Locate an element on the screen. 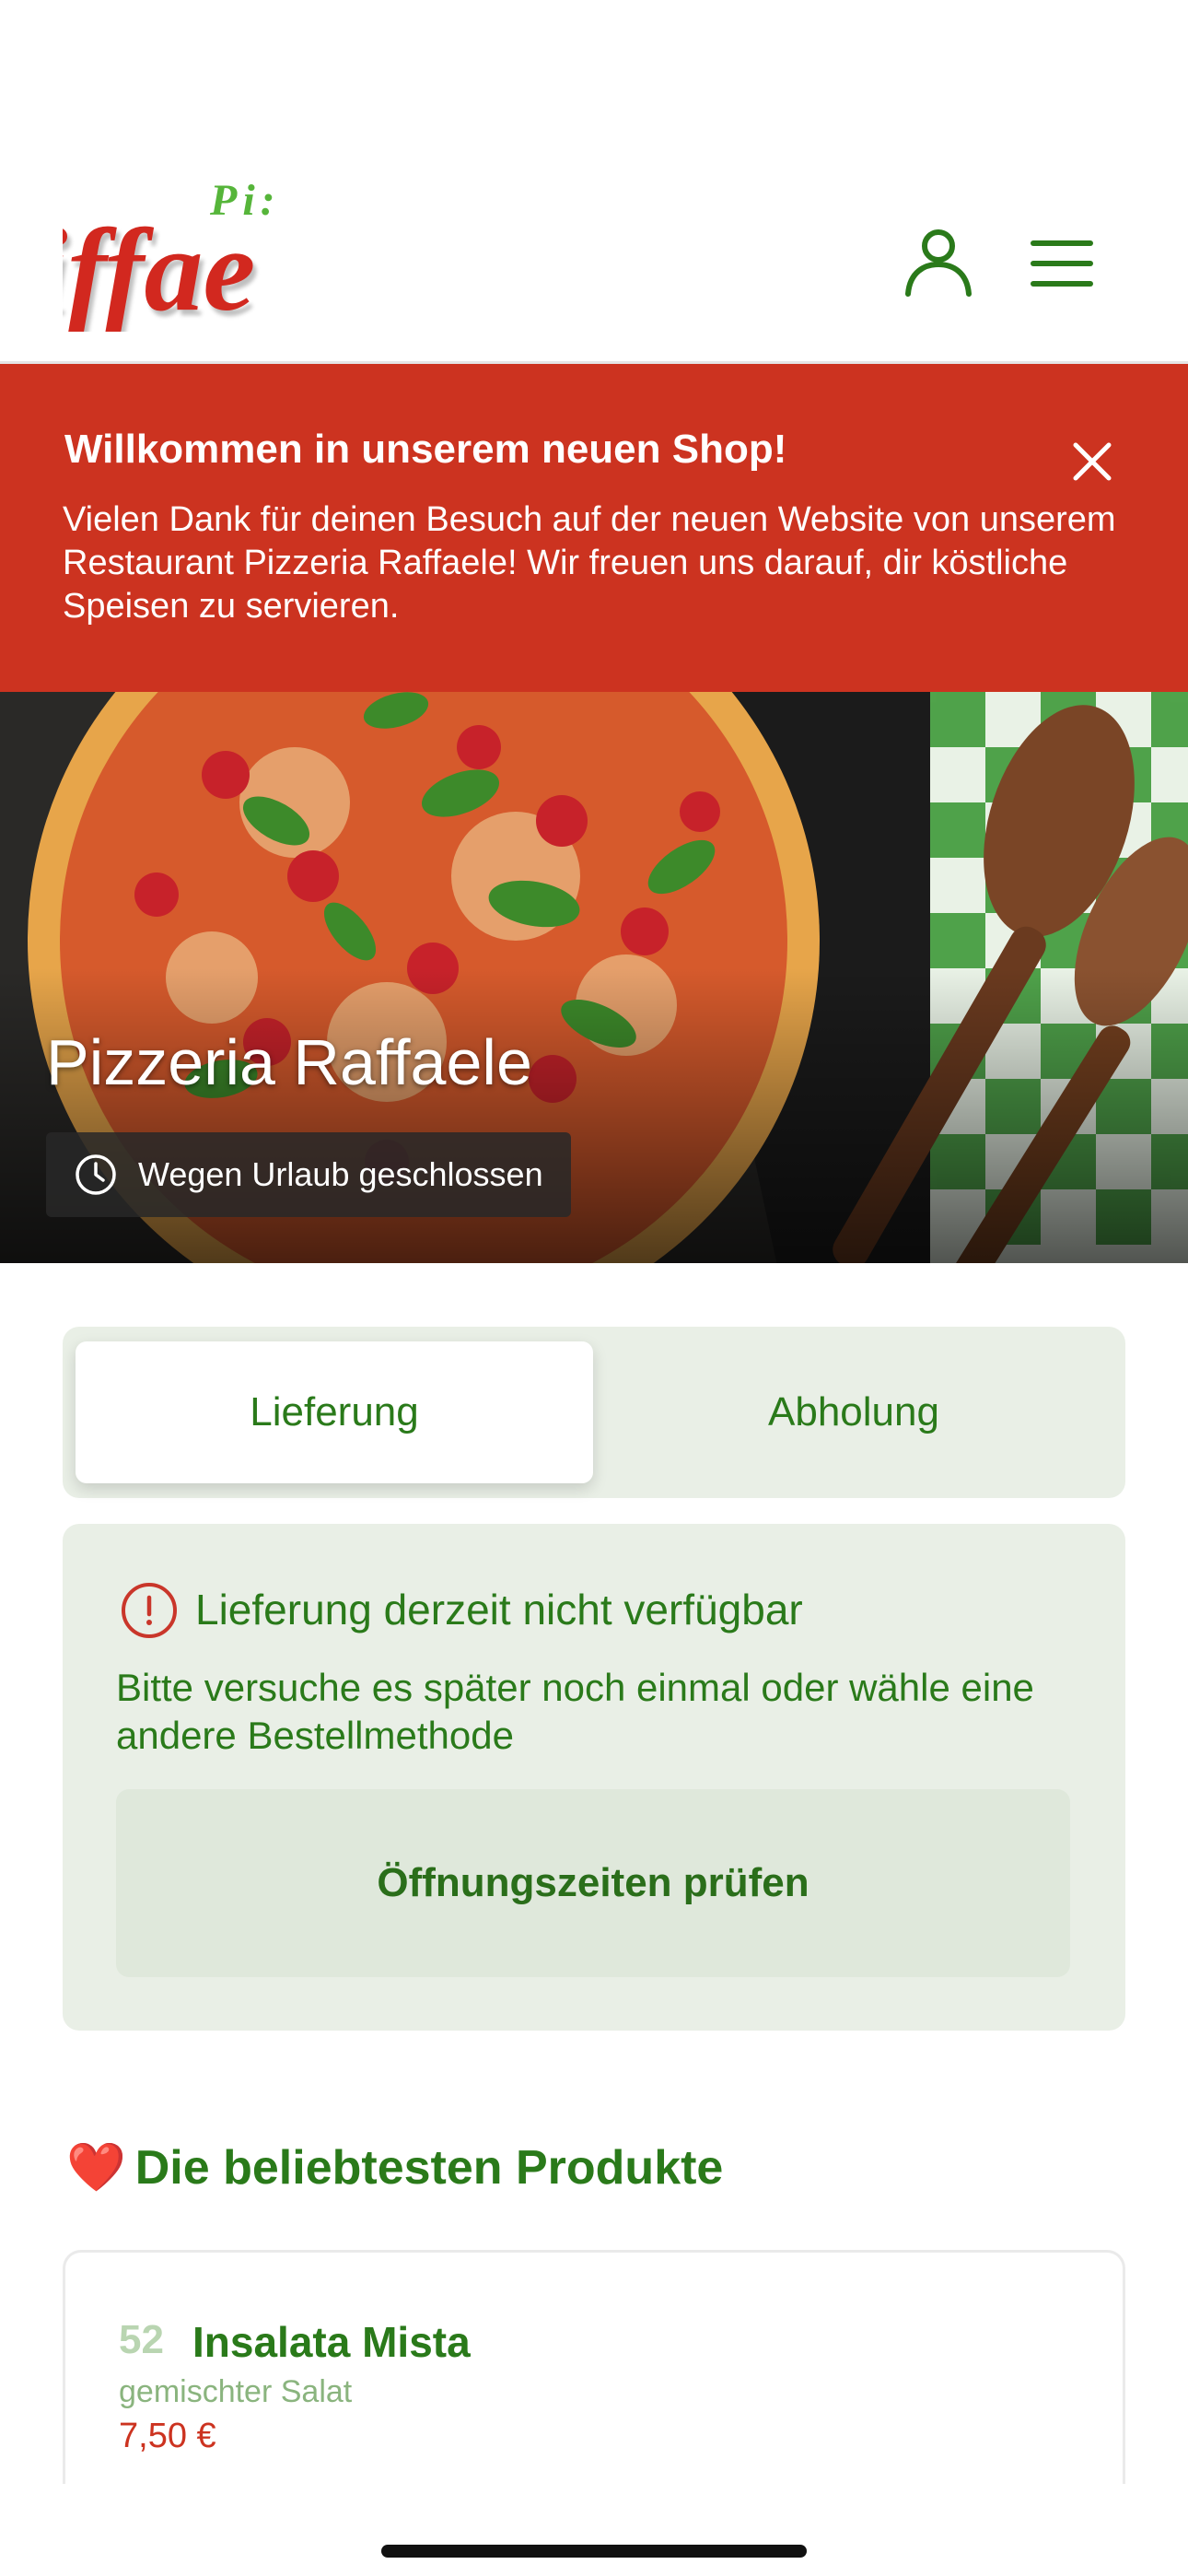  product-name: Insalata Mista is located at coordinates (331, 2342).